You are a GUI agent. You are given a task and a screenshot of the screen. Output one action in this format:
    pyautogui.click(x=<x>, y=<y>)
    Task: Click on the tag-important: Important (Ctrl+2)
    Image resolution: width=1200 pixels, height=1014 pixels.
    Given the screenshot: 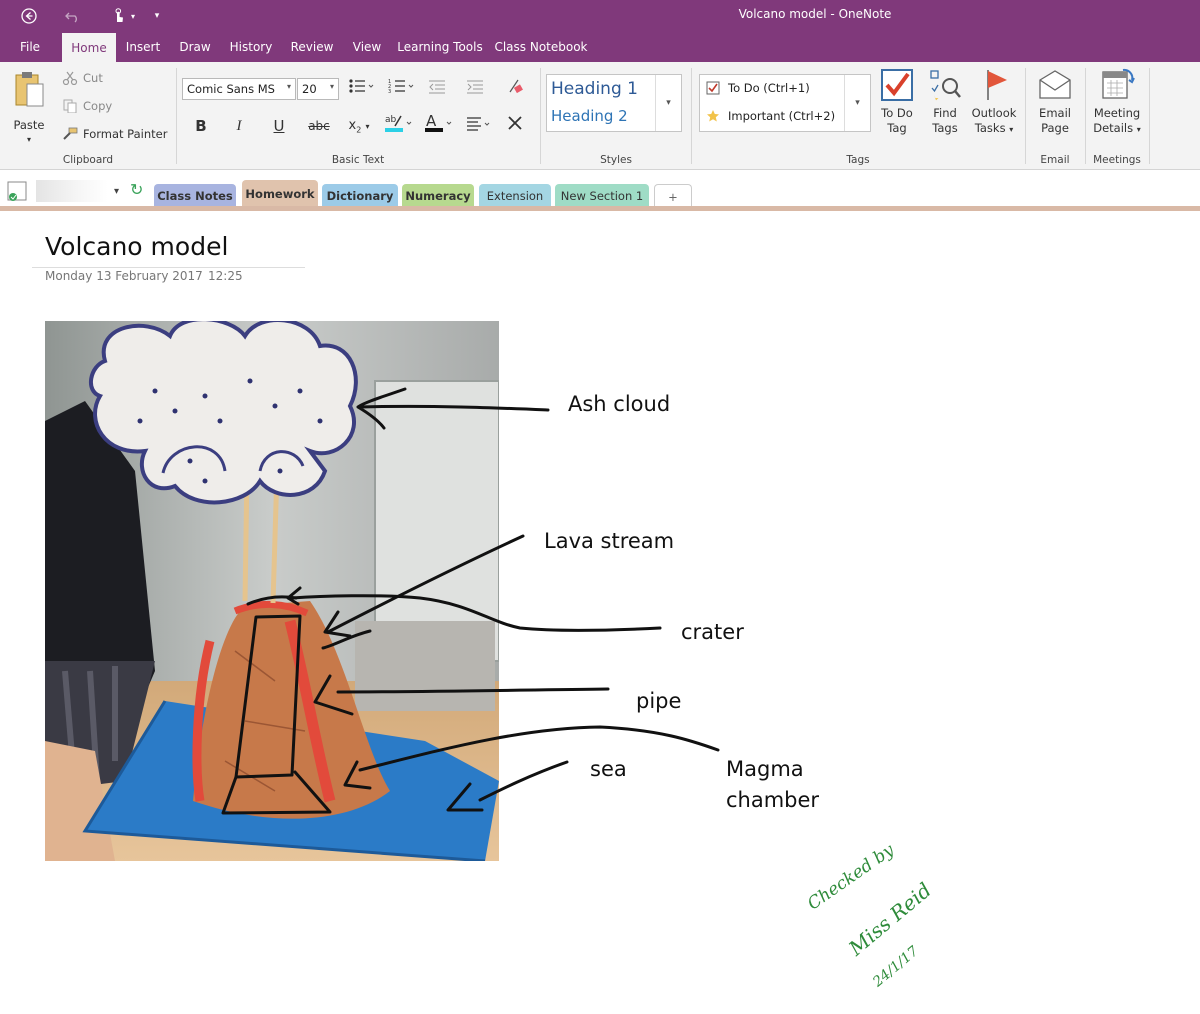 What is the action you would take?
    pyautogui.click(x=770, y=116)
    